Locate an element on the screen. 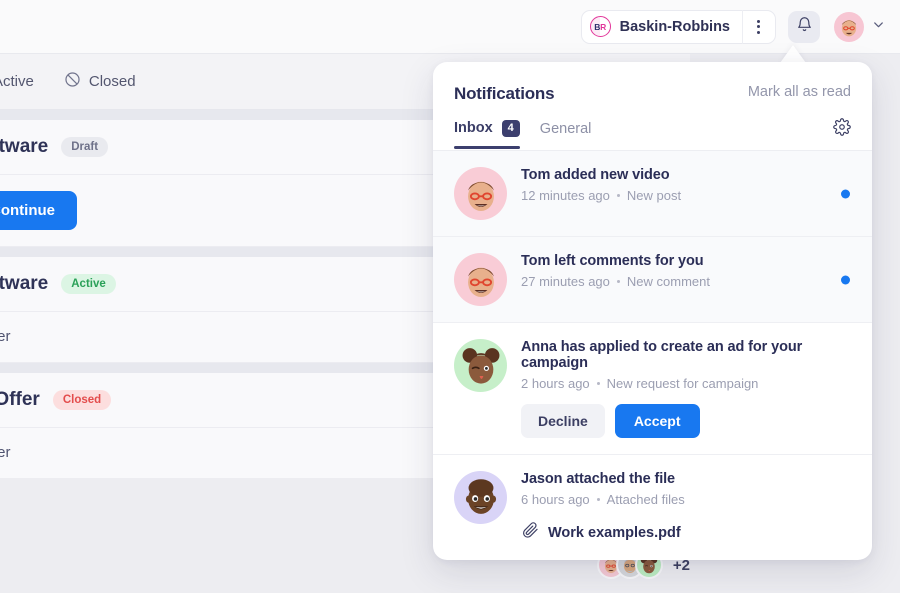 This screenshot has width=900, height=593. ban-icon is located at coordinates (72, 81).